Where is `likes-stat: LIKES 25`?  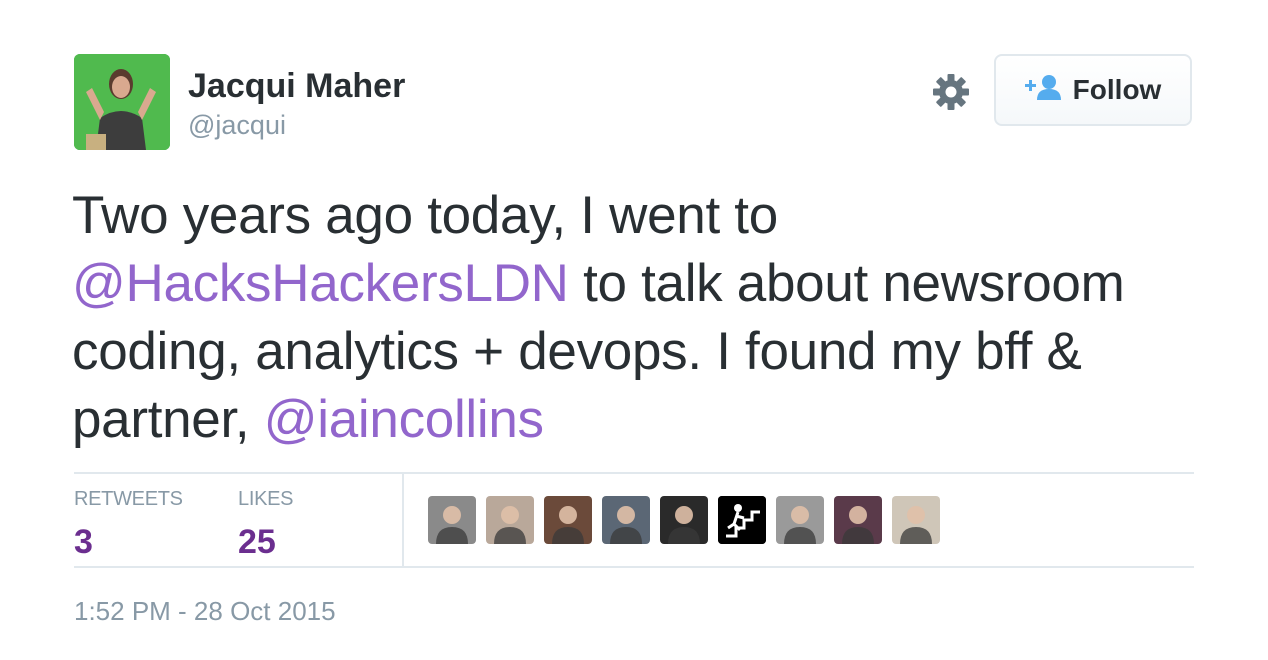 likes-stat: LIKES 25 is located at coordinates (266, 525).